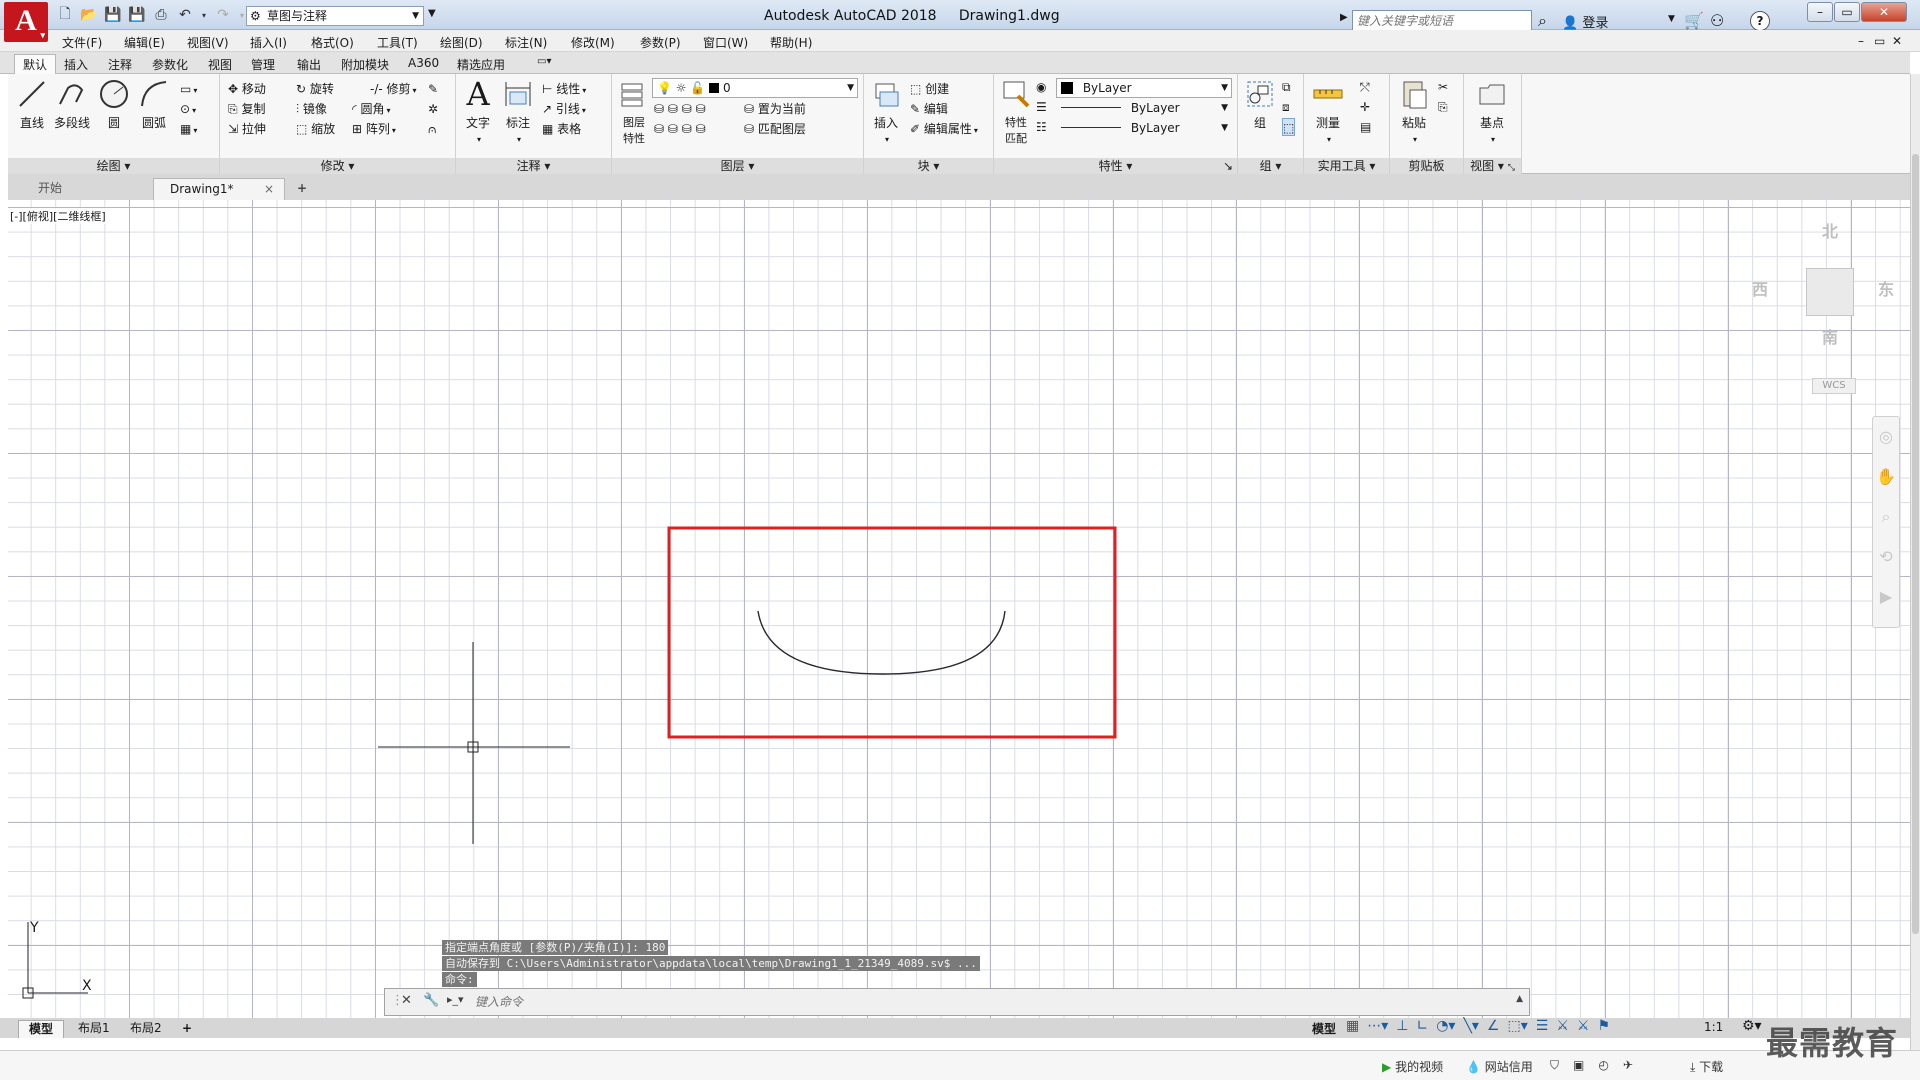  What do you see at coordinates (432, 13) in the screenshot?
I see `customize-qat-icon: ▼` at bounding box center [432, 13].